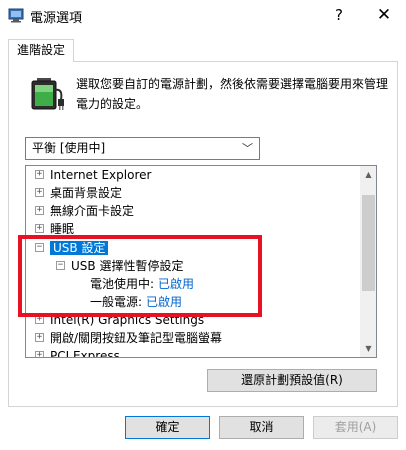  I want to click on tree-item-internet-explorer: + Internet Explorer, so click(93, 175).